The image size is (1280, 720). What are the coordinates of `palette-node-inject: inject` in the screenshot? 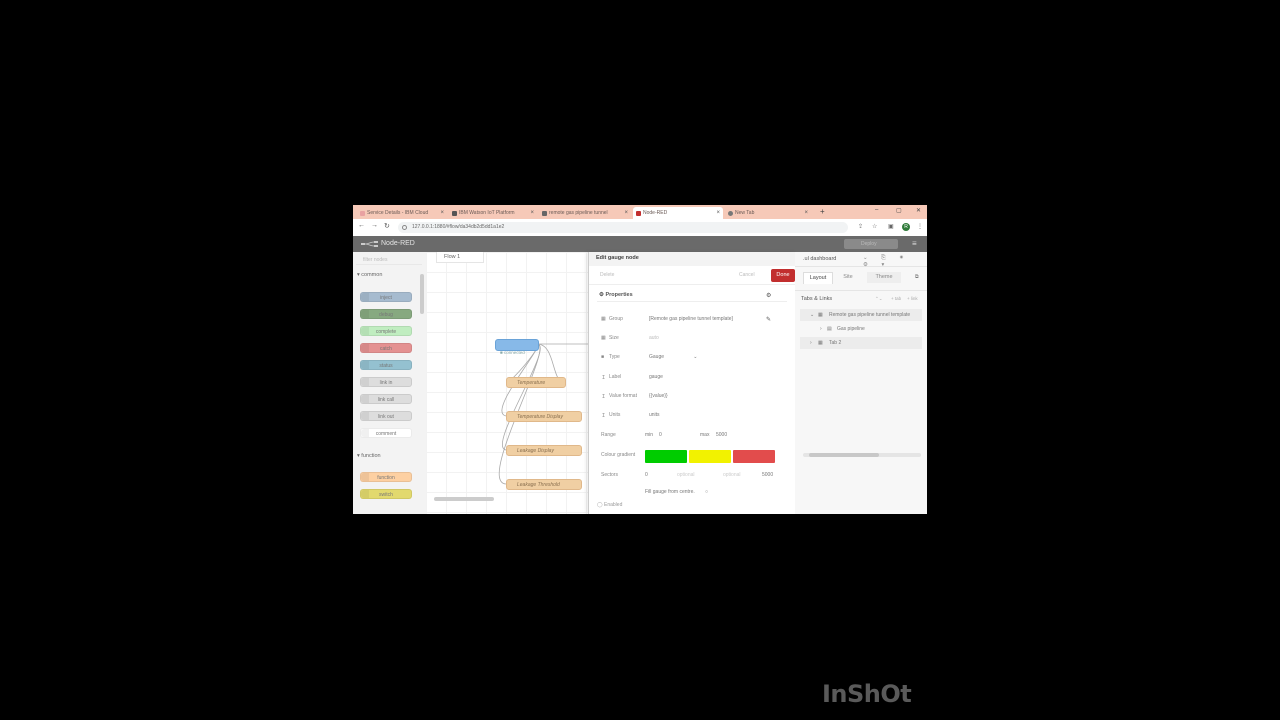 It's located at (386, 297).